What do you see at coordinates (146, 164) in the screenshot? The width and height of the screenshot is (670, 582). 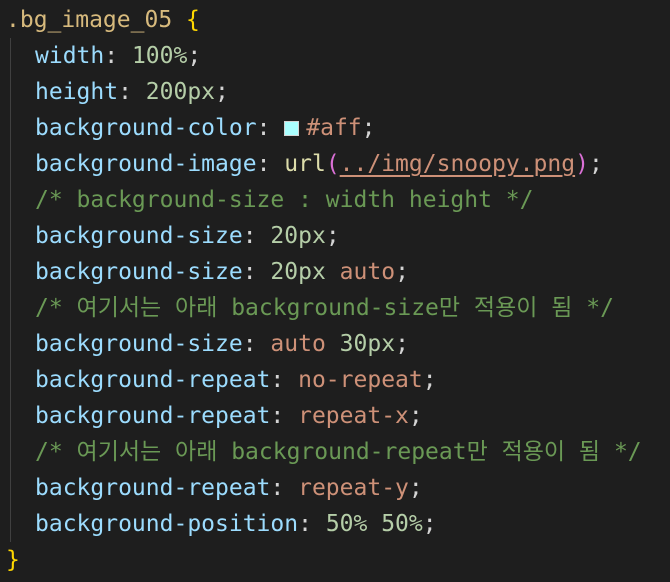 I see `css-property: background-image` at bounding box center [146, 164].